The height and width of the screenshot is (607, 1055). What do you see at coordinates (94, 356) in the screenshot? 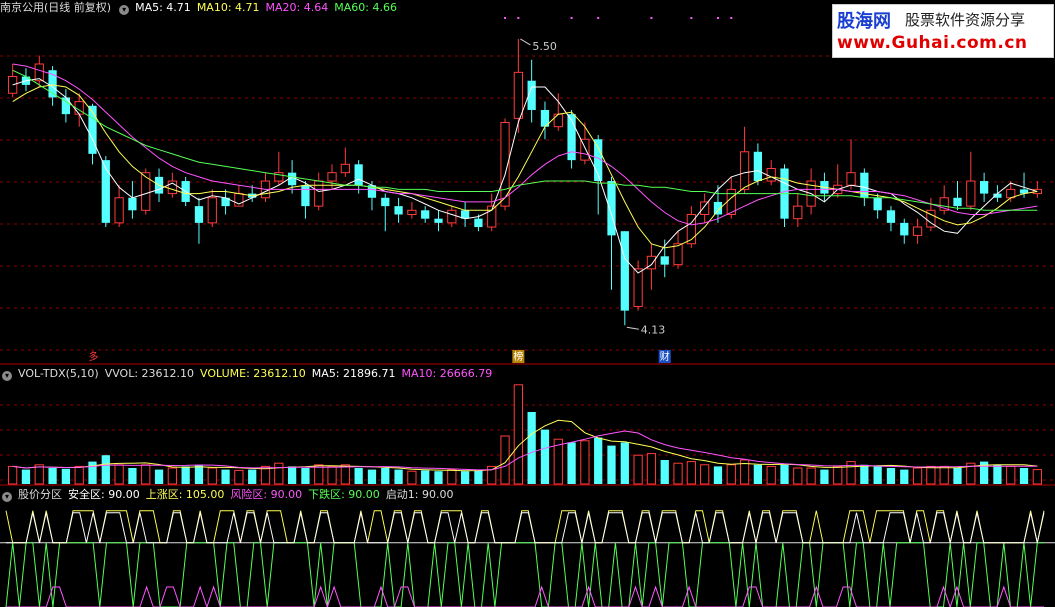
I see `event-marker-duo: 多` at bounding box center [94, 356].